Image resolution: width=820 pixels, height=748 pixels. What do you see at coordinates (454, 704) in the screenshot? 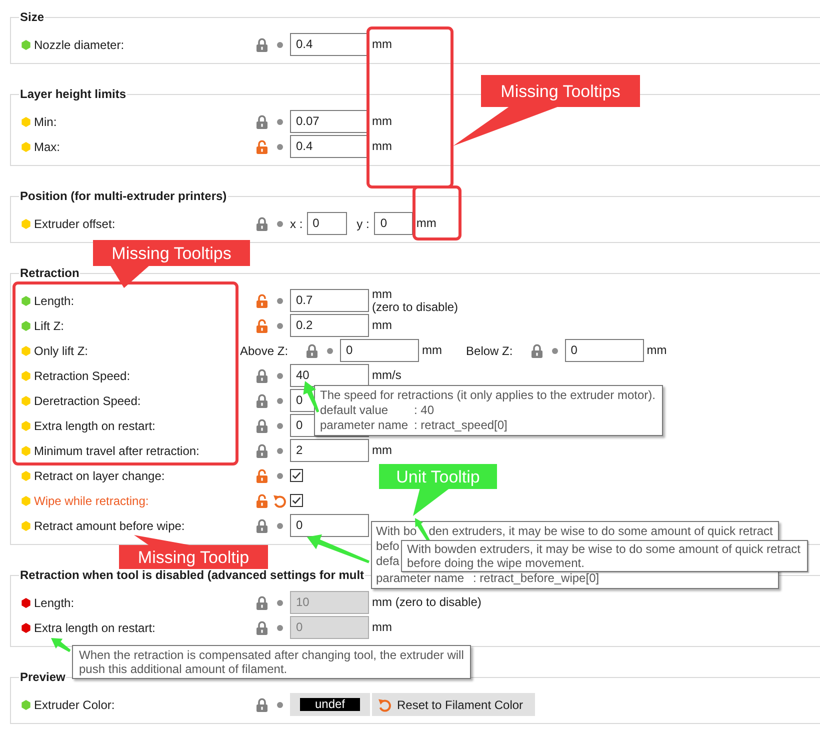
I see `reset-button: Reset to Filament Color` at bounding box center [454, 704].